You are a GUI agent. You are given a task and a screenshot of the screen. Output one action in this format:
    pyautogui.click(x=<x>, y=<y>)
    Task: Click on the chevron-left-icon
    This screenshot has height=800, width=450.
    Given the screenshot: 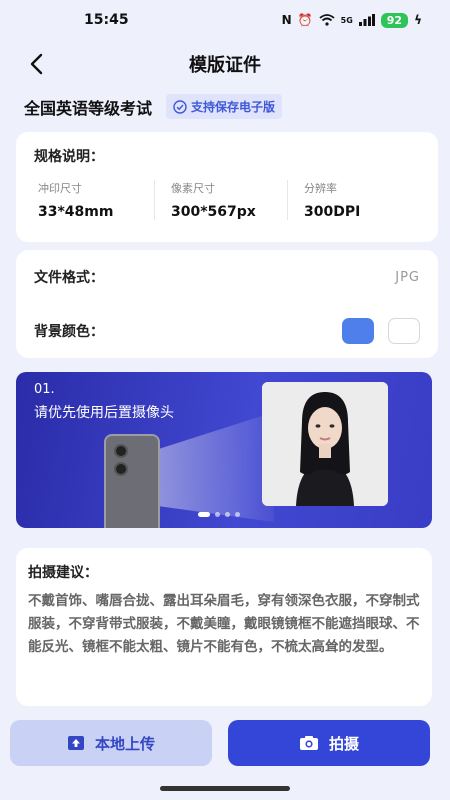 What is the action you would take?
    pyautogui.click(x=36, y=64)
    